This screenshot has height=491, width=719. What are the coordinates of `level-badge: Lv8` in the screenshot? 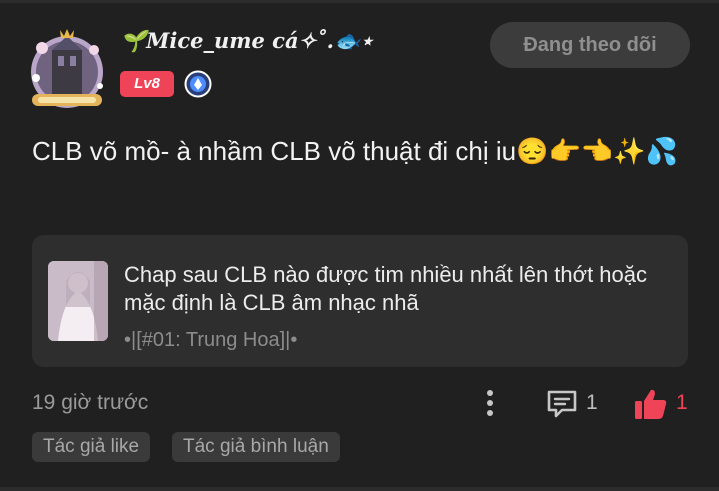 It's located at (147, 84).